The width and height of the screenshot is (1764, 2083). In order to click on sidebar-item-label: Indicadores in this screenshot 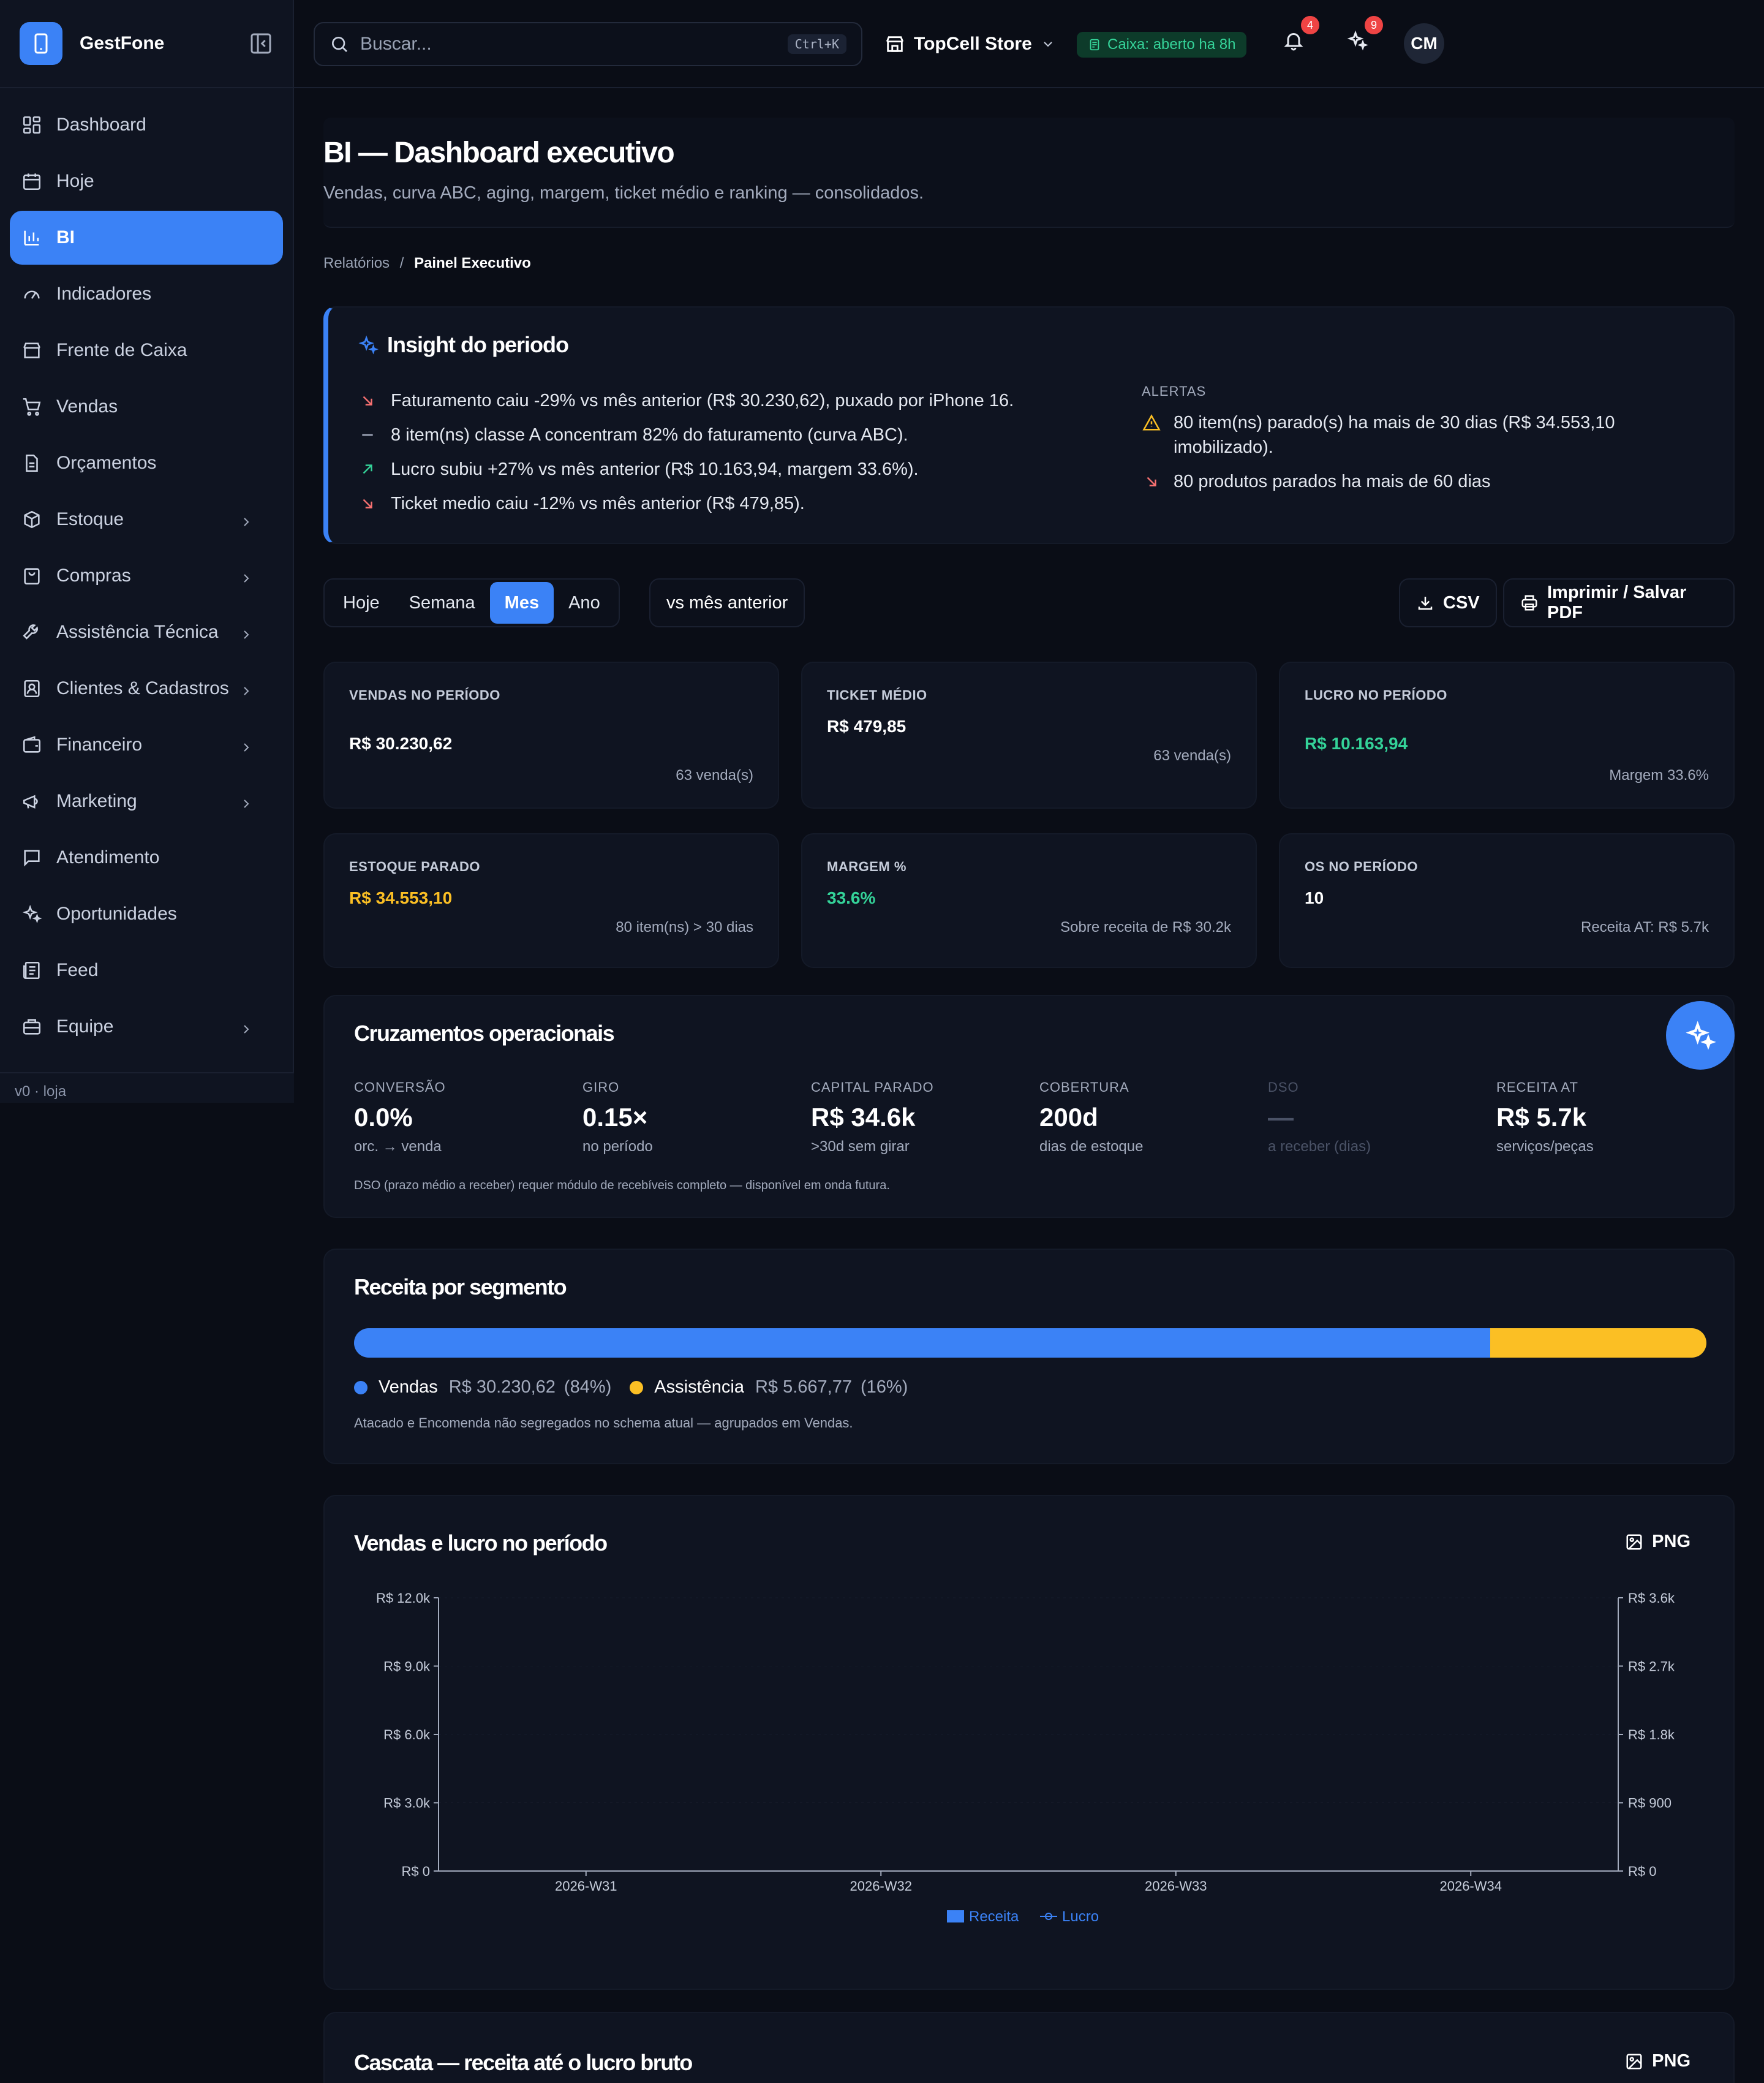, I will do `click(104, 294)`.